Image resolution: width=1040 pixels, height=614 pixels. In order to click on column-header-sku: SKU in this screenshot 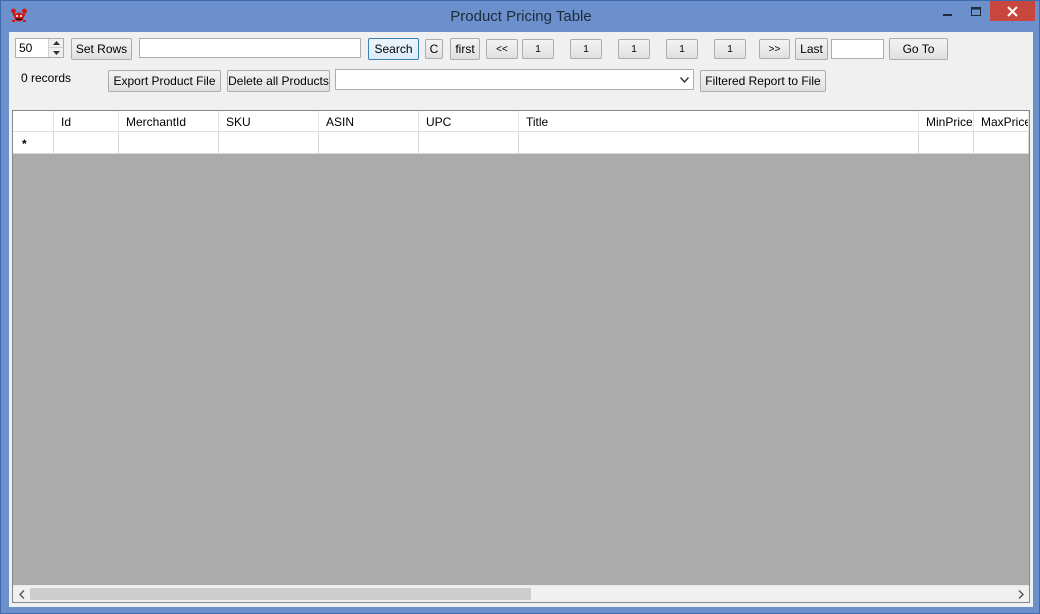, I will do `click(269, 121)`.